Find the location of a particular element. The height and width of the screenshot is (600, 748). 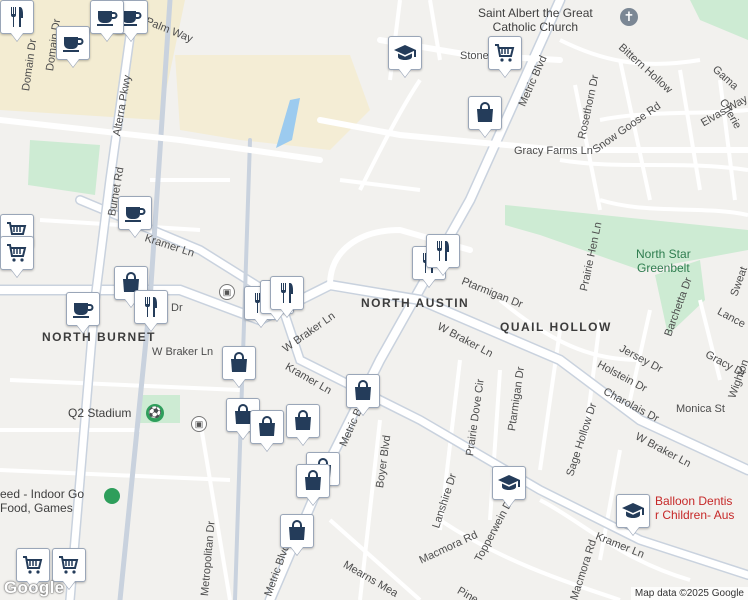

commercial-area is located at coordinates (272, 102).